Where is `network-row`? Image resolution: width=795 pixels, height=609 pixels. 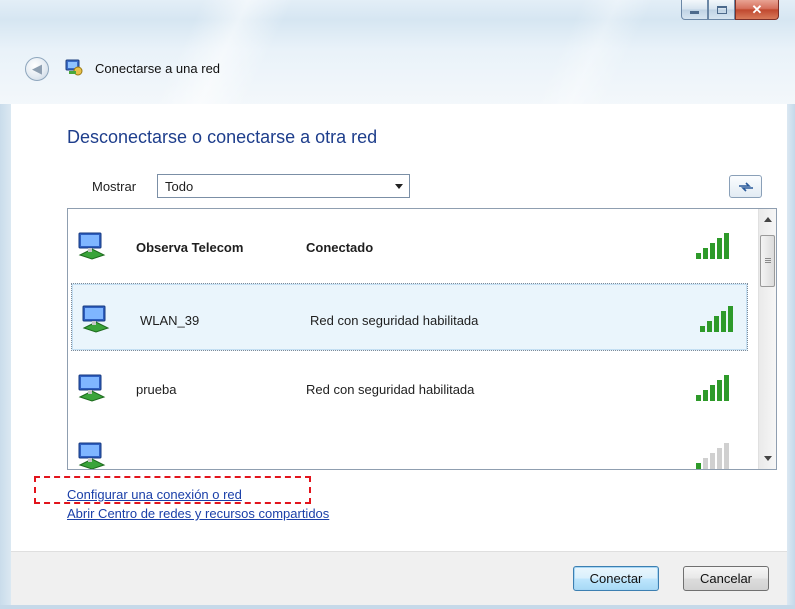
network-row is located at coordinates (409, 445).